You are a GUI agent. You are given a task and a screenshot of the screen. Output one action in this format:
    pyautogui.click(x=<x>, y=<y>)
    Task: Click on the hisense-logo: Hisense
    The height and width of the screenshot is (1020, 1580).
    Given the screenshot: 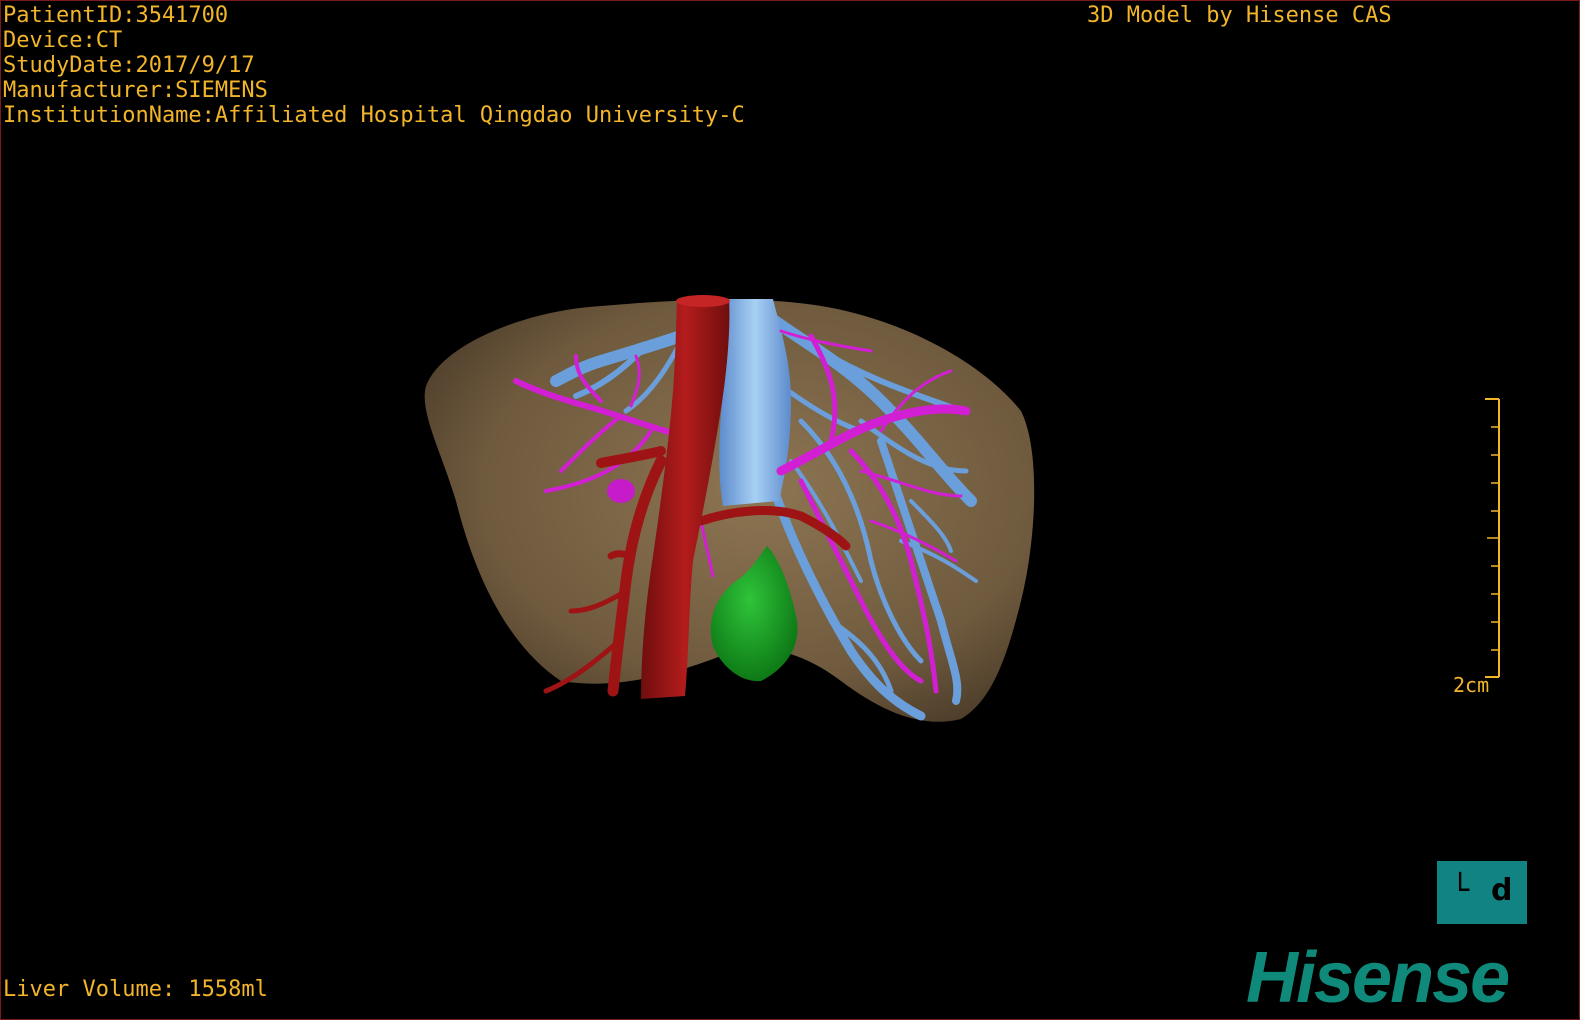 What is the action you would take?
    pyautogui.click(x=1378, y=978)
    